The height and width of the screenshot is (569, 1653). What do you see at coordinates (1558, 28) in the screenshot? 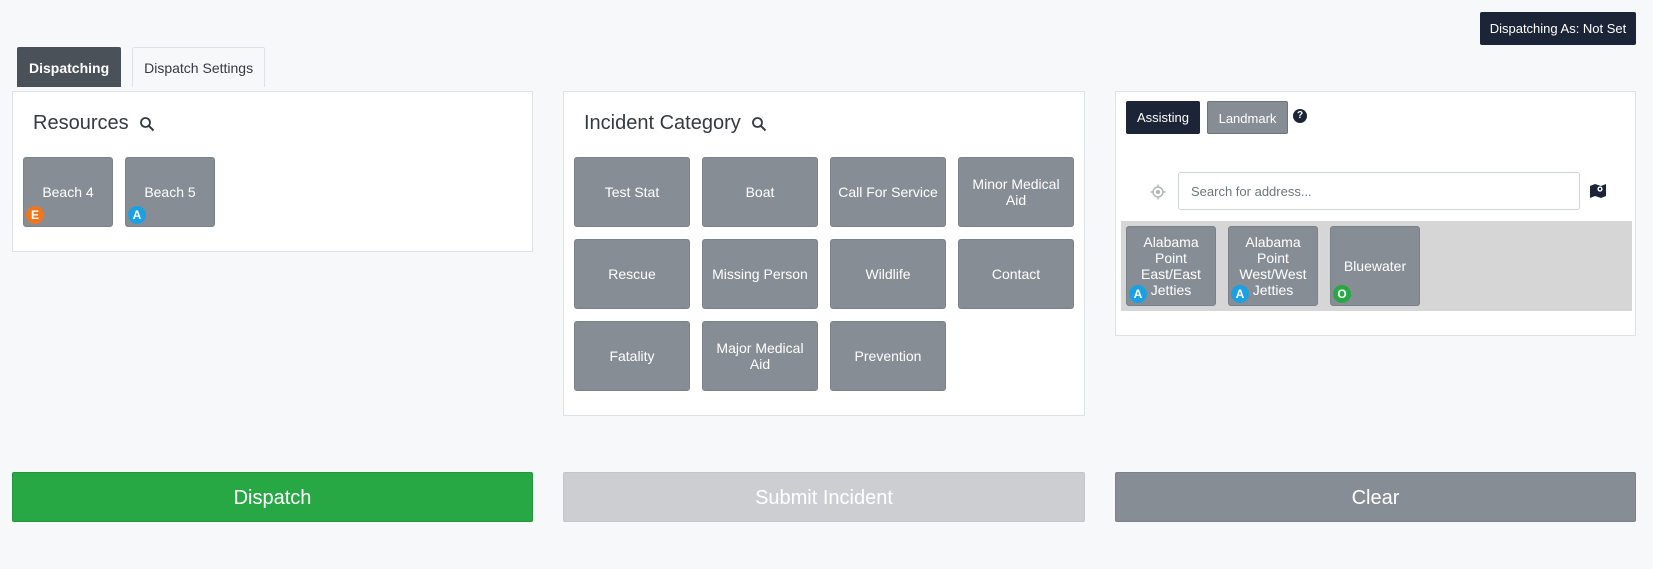
I see `dispatching-as-button: Dispatching As: Not Set` at bounding box center [1558, 28].